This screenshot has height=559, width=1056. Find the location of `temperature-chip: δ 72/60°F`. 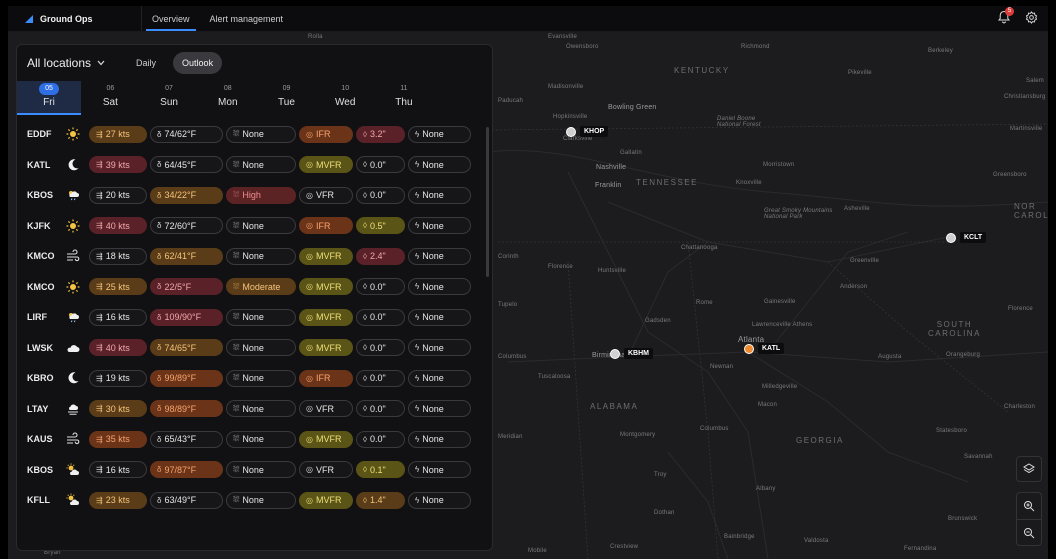

temperature-chip: δ 72/60°F is located at coordinates (186, 226).